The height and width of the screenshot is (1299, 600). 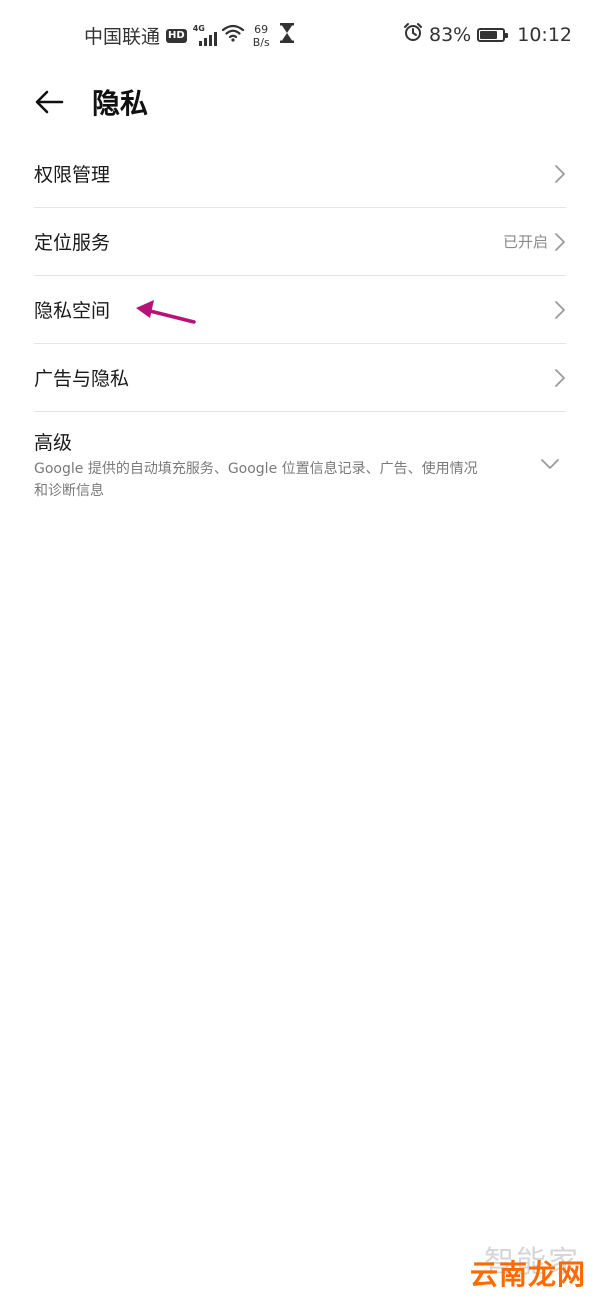 I want to click on row-label: 隐私空间, so click(x=72, y=311).